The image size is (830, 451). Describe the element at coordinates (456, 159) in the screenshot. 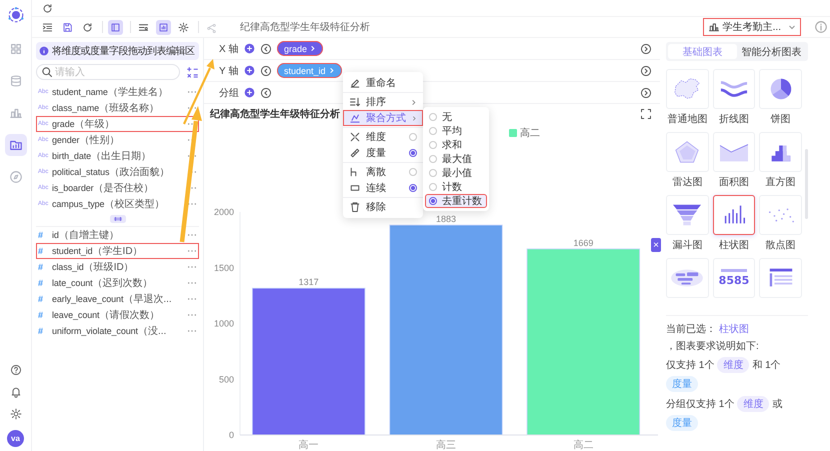

I see `menu-option: 最大值` at that location.